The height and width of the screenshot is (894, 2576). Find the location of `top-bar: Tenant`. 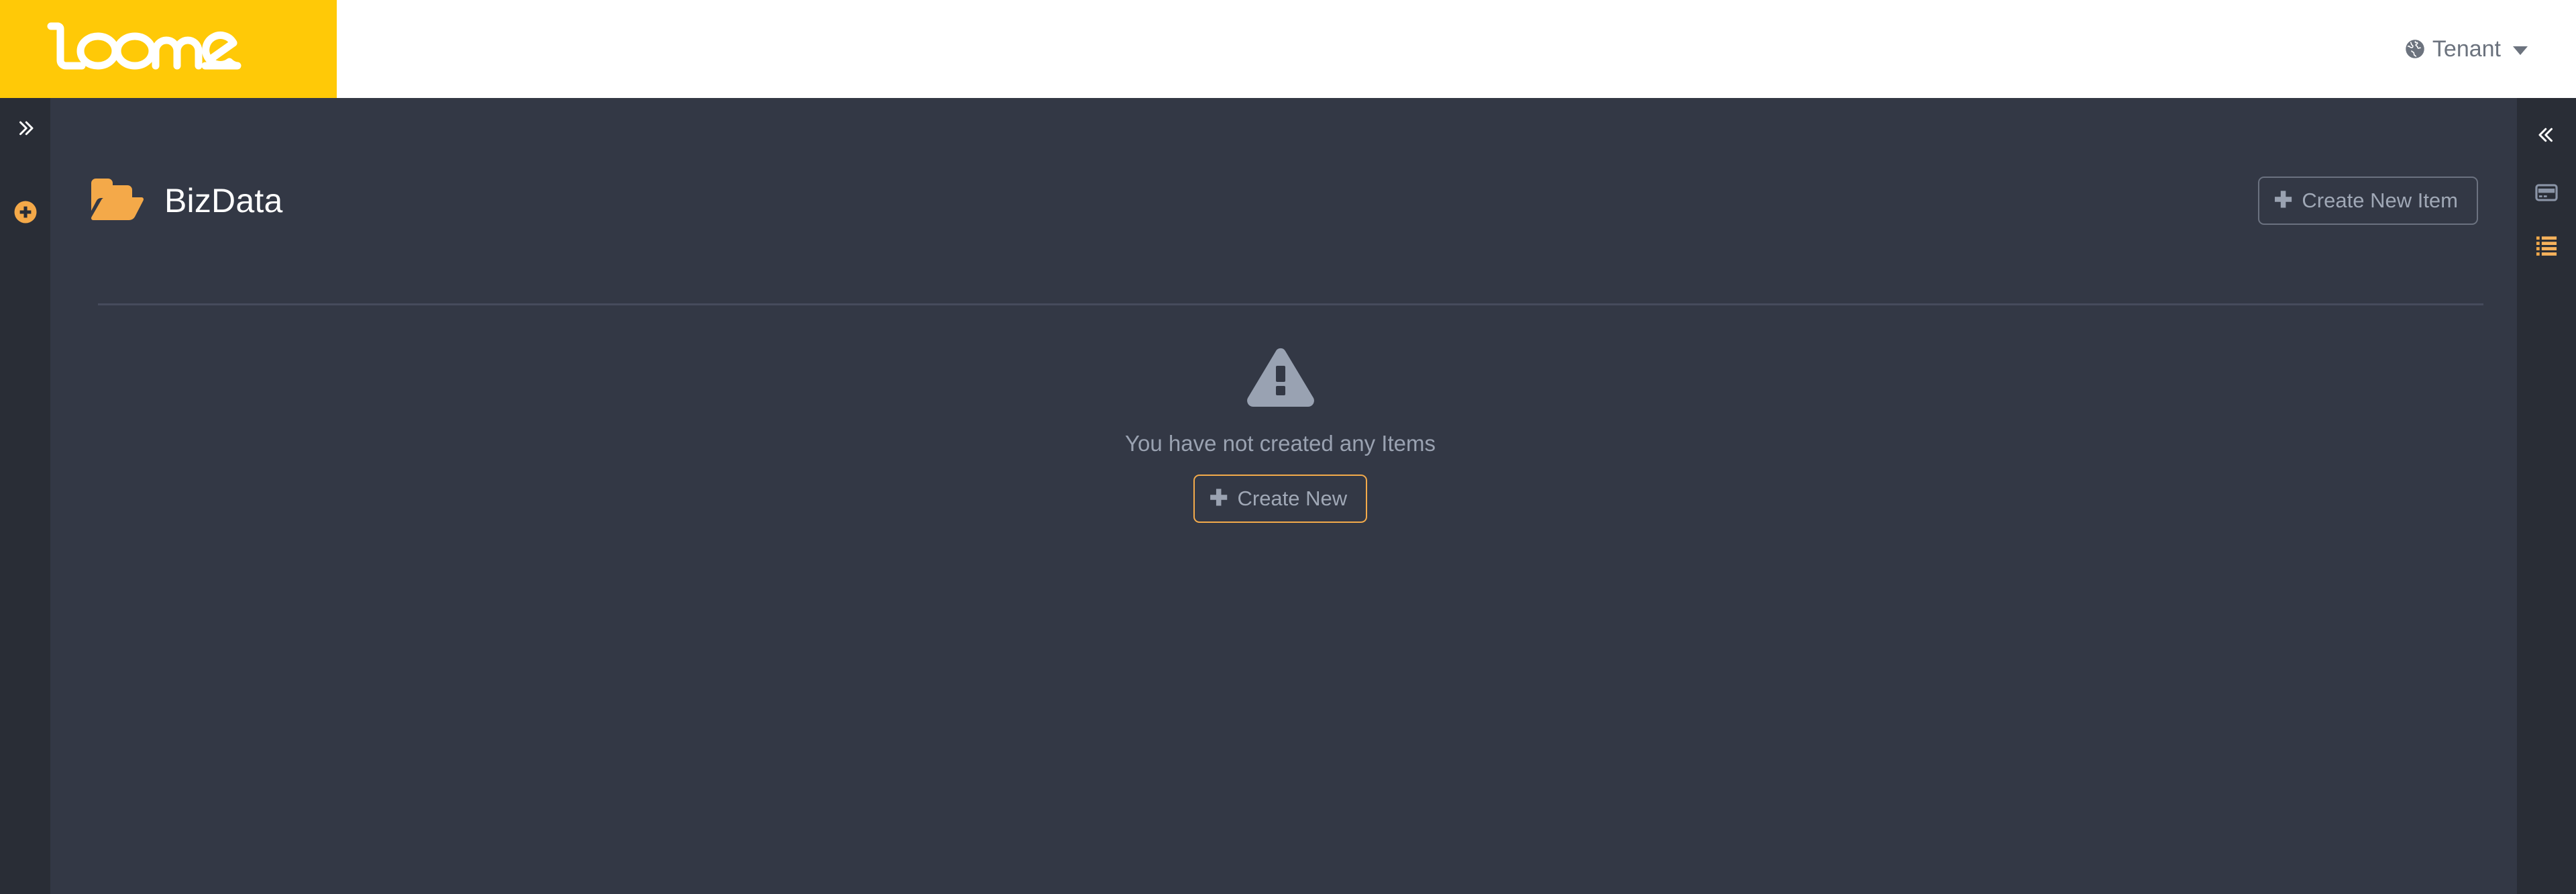

top-bar: Tenant is located at coordinates (1288, 49).